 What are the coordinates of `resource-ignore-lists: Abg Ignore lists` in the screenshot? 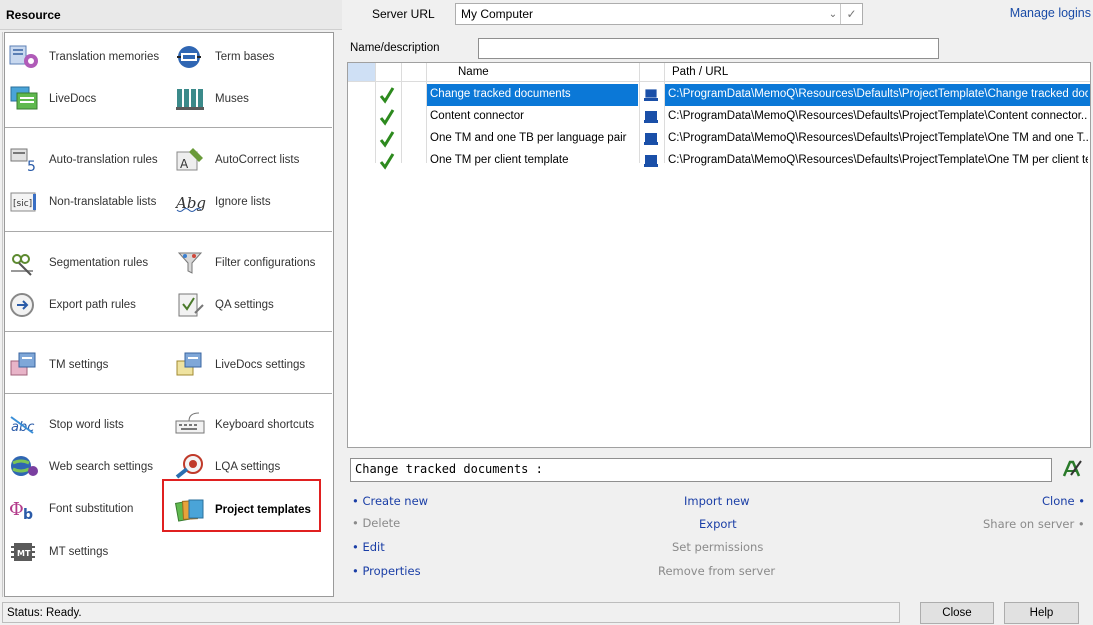 It's located at (222, 202).